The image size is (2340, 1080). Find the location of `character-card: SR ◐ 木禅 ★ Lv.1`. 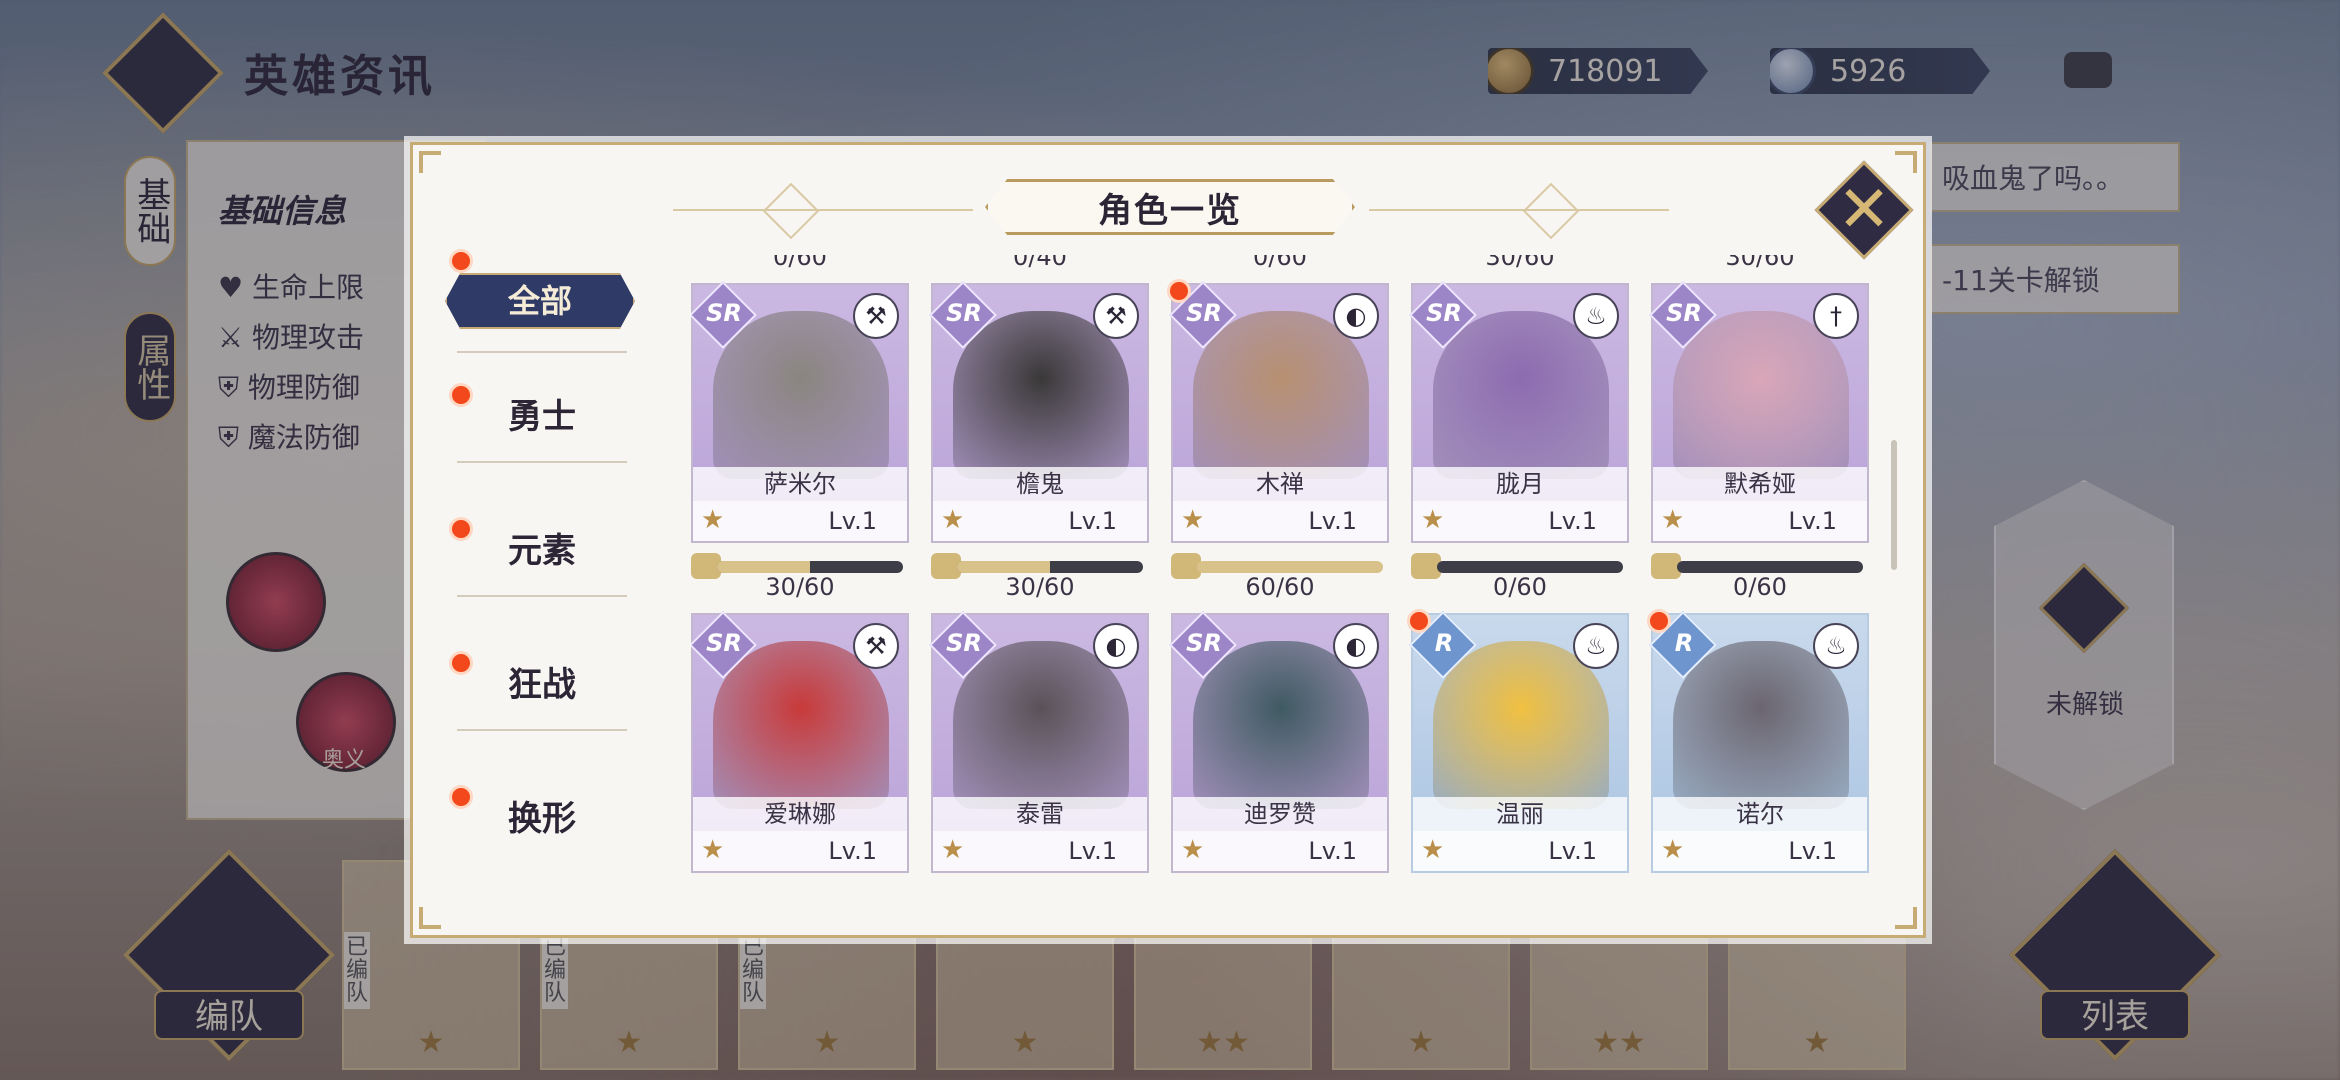

character-card: SR ◐ 木禅 ★ Lv.1 is located at coordinates (1278, 411).